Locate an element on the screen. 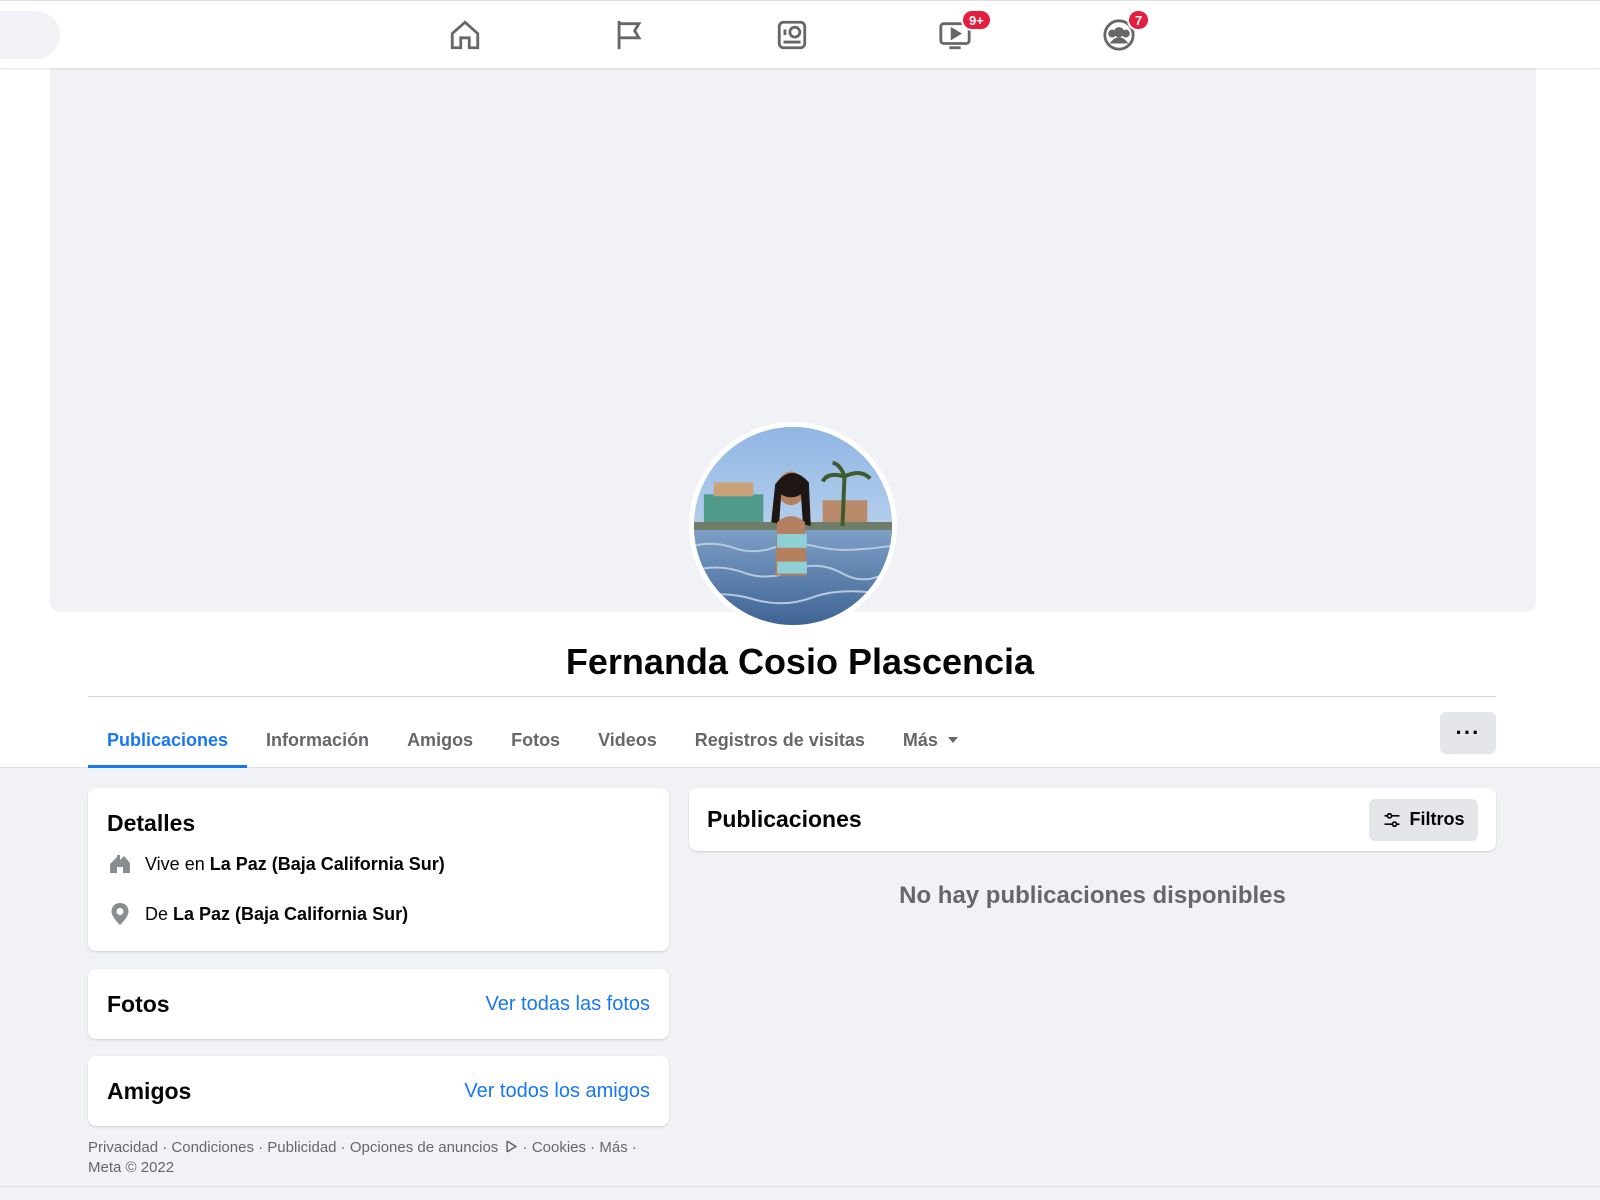 The image size is (1600, 1200). photos-title: Fotos is located at coordinates (138, 1003).